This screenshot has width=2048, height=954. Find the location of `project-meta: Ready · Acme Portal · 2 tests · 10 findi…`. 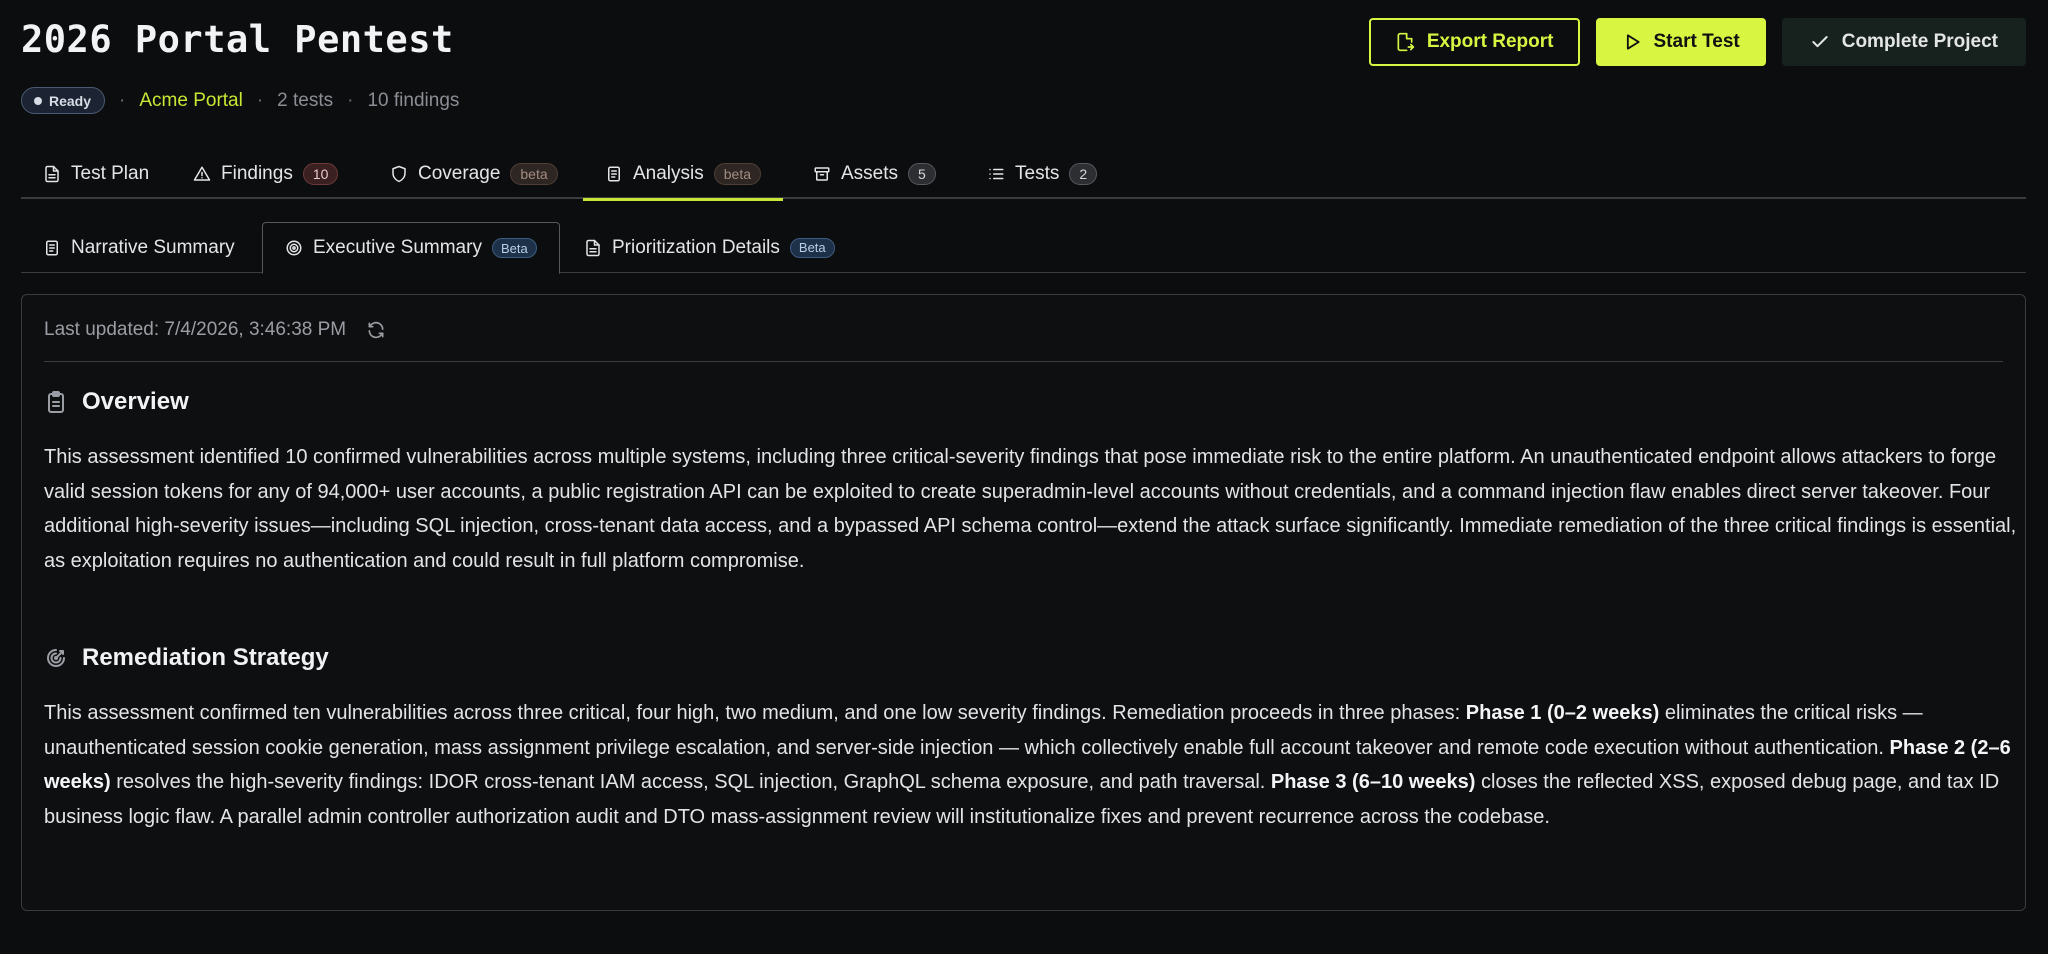

project-meta: Ready · Acme Portal · 2 tests · 10 findi… is located at coordinates (240, 100).